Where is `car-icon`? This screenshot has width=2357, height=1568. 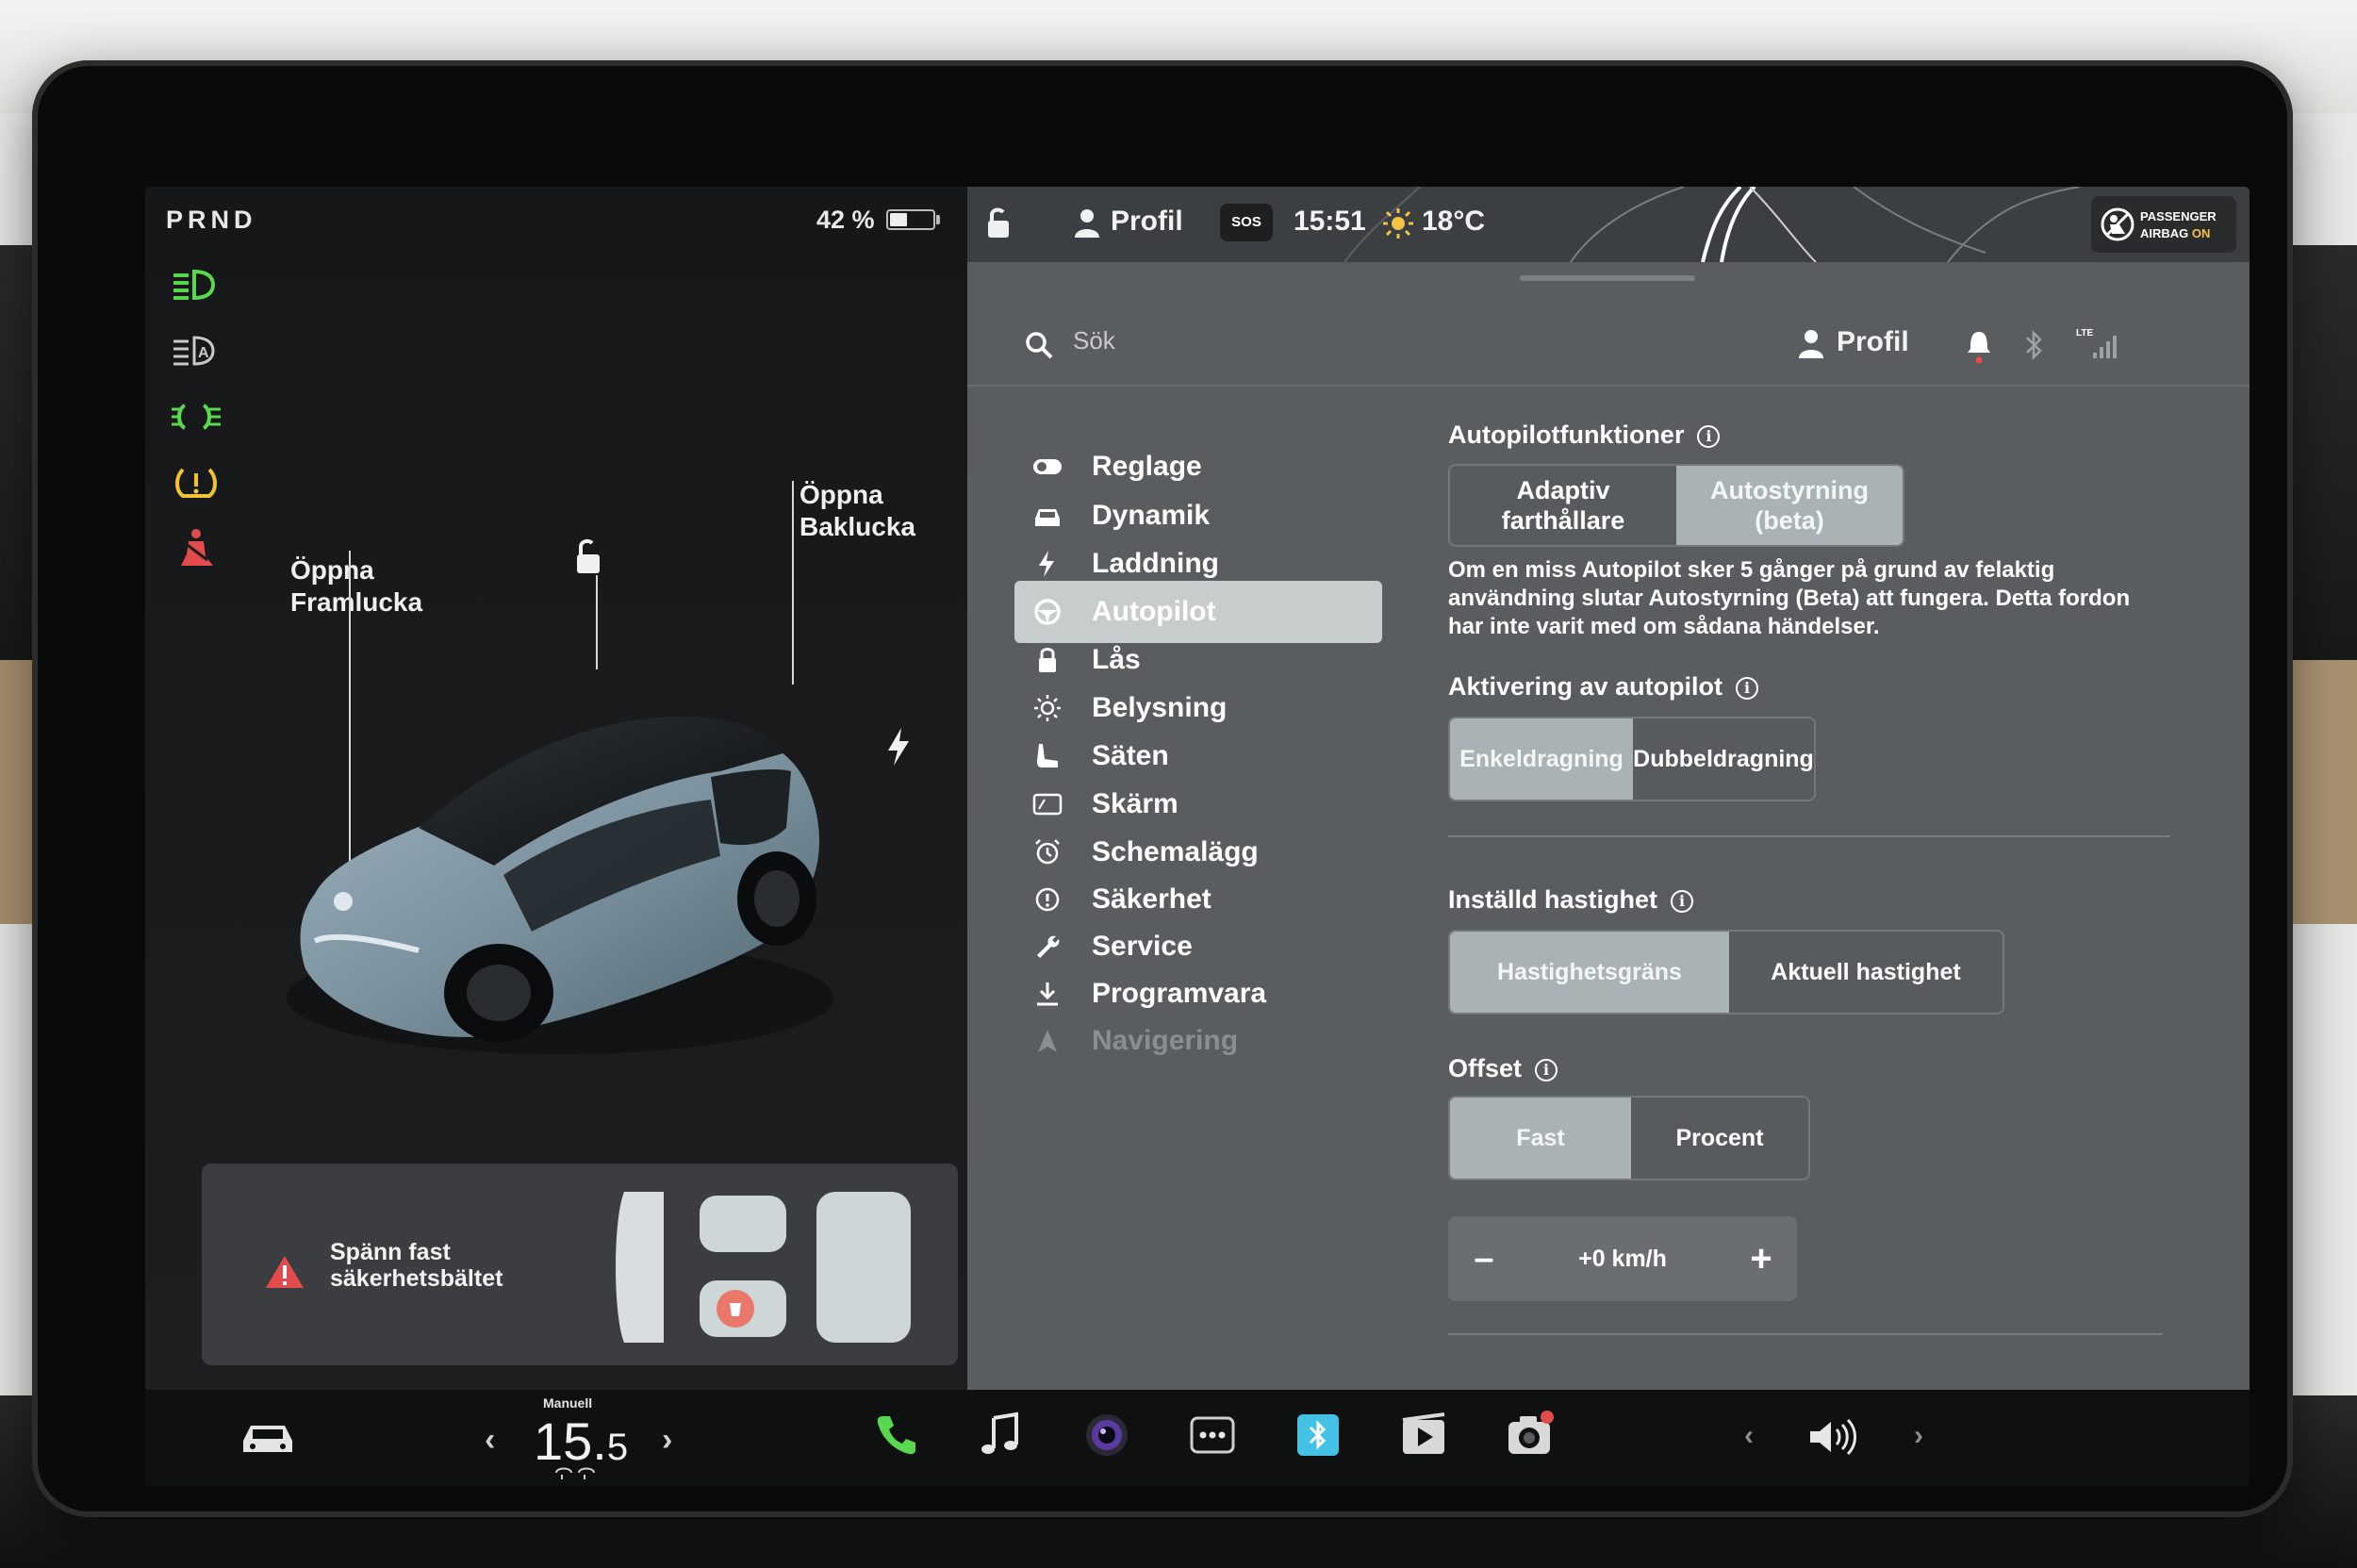 car-icon is located at coordinates (1047, 518).